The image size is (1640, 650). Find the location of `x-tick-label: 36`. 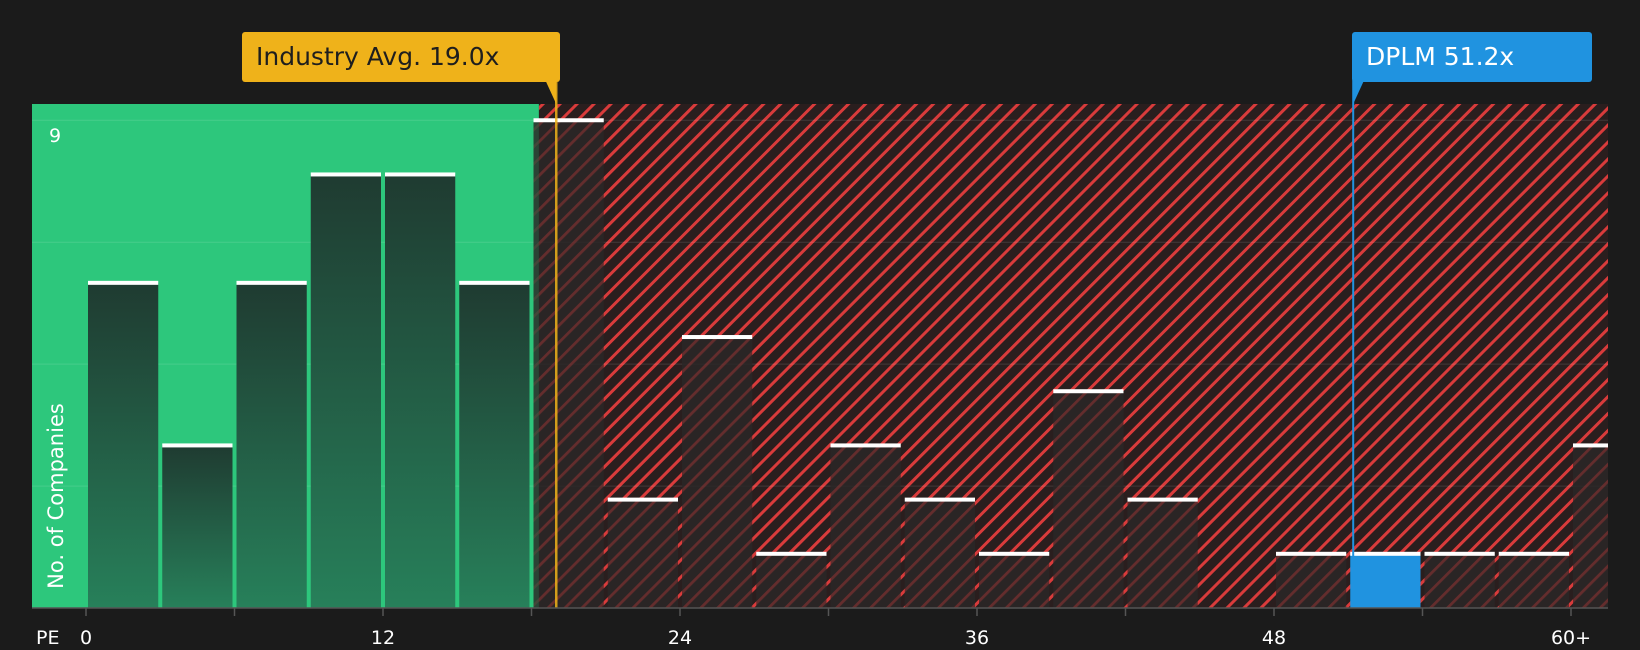

x-tick-label: 36 is located at coordinates (977, 638).